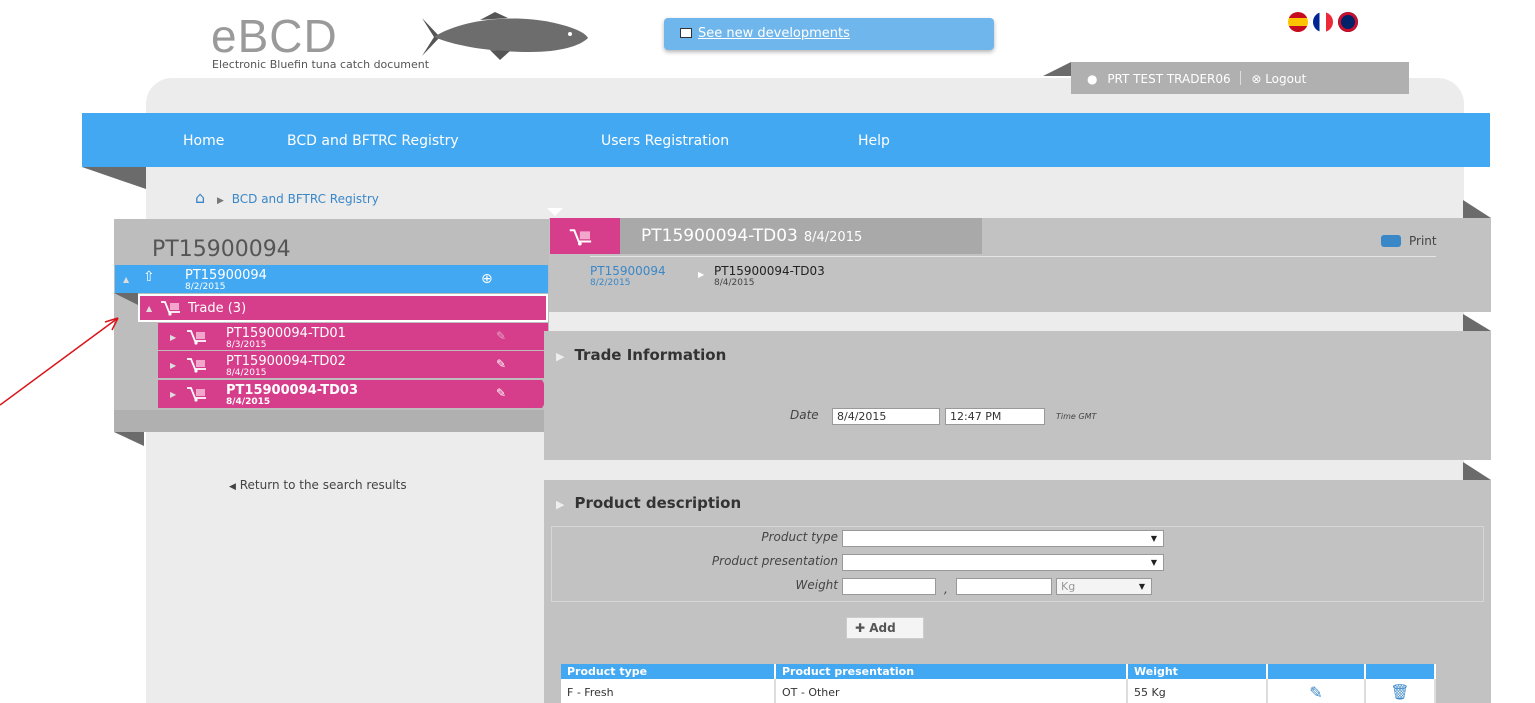  I want to click on tree-root-id: PT15900094, so click(226, 275).